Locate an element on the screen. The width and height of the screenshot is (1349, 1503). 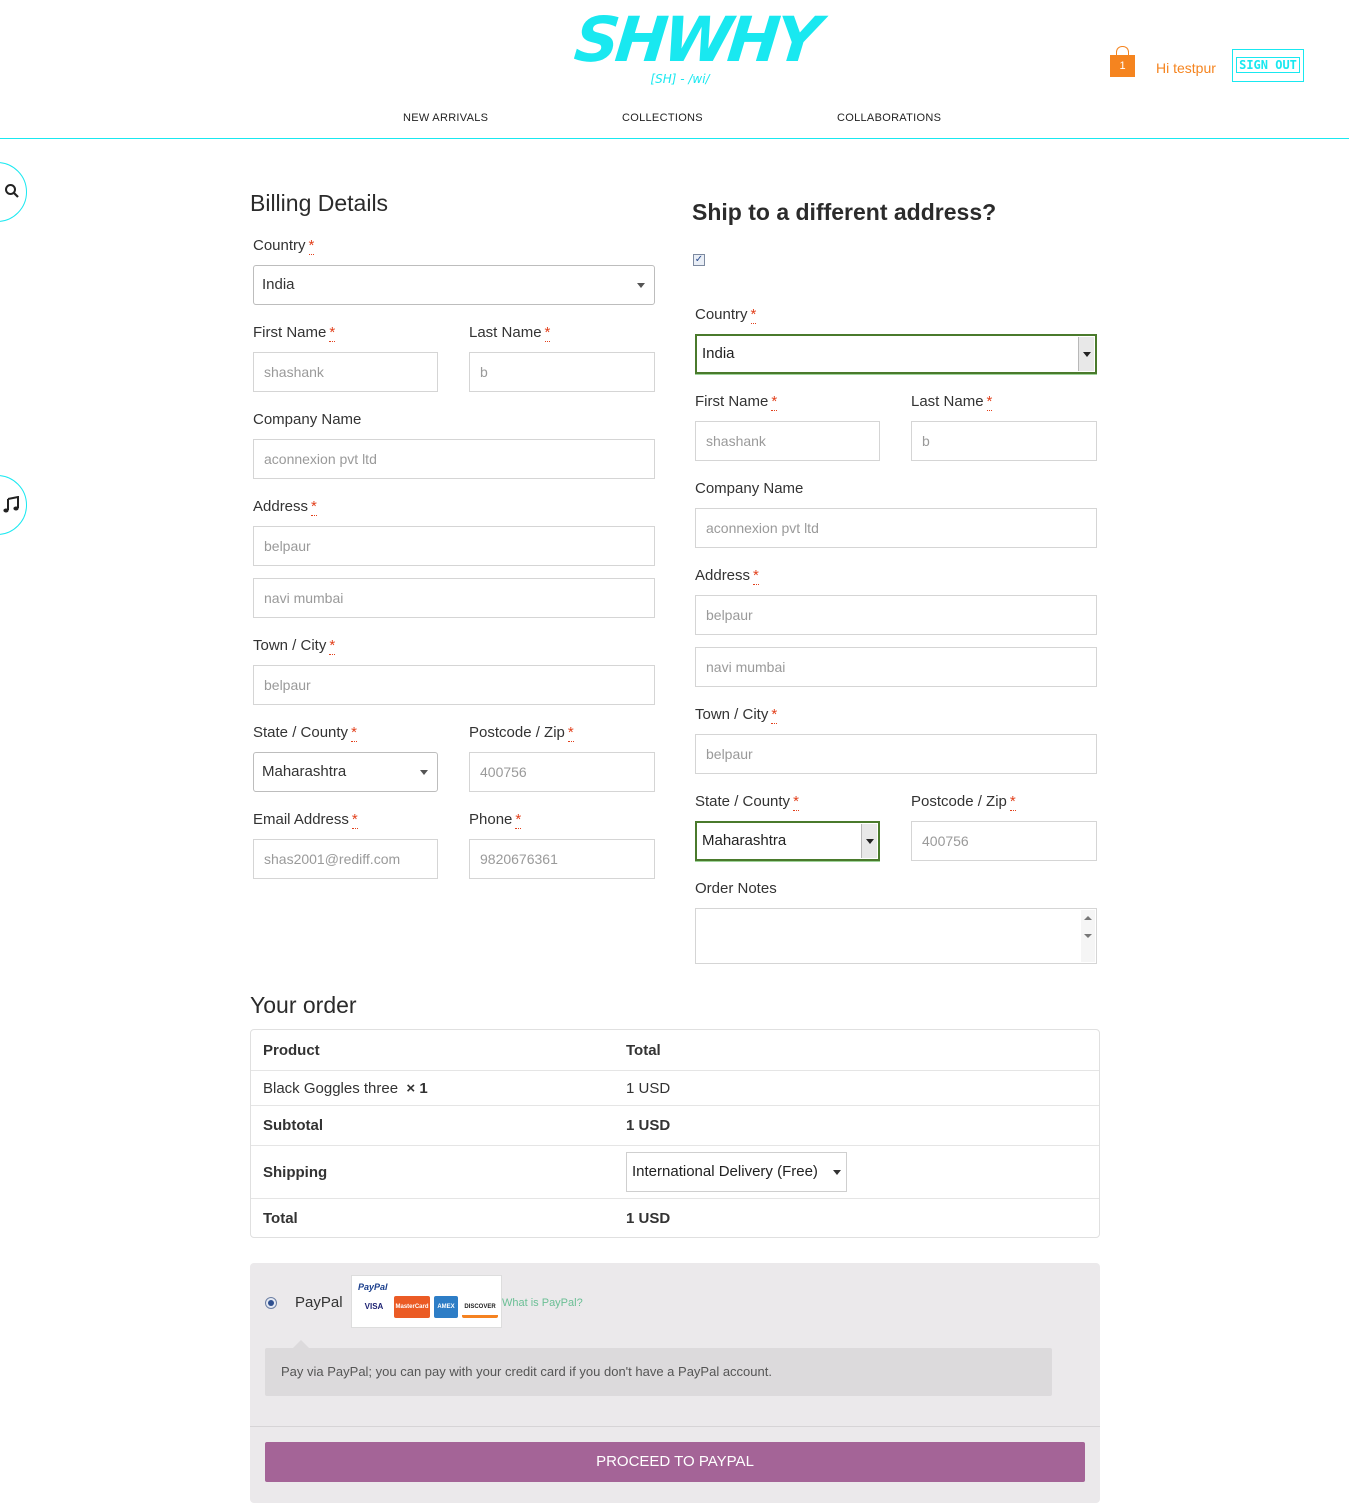
order-title: Your order is located at coordinates (303, 1005).